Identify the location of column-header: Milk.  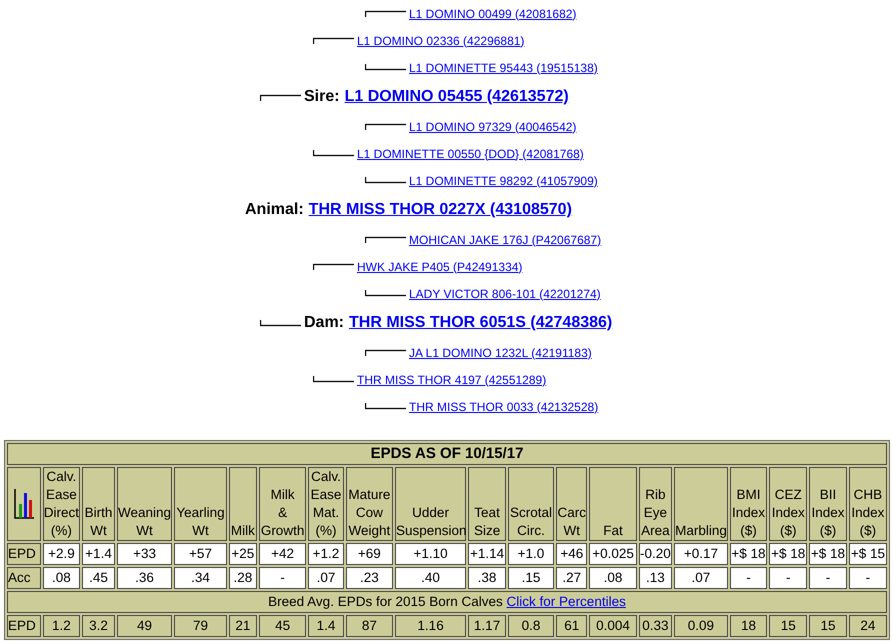
(242, 504).